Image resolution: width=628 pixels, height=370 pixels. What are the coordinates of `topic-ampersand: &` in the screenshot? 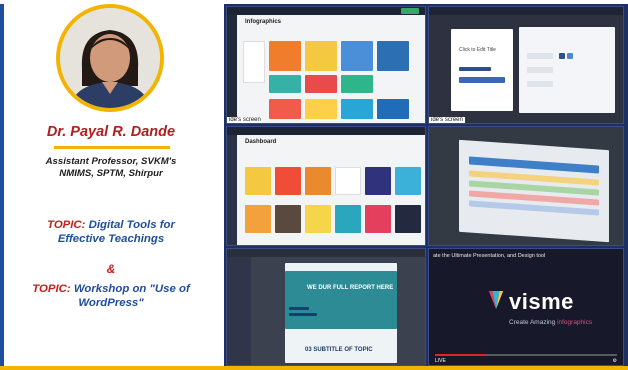 It's located at (111, 269).